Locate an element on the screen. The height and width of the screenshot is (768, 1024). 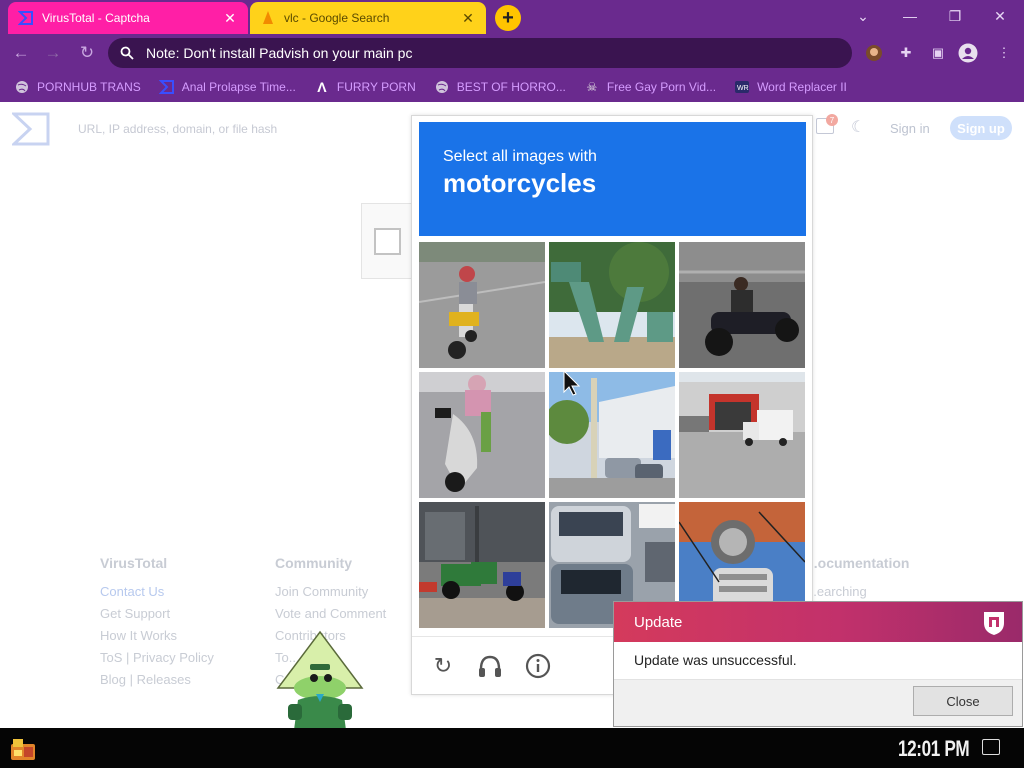
captcha-tile-motorcycle-rider-street is located at coordinates (742, 305).